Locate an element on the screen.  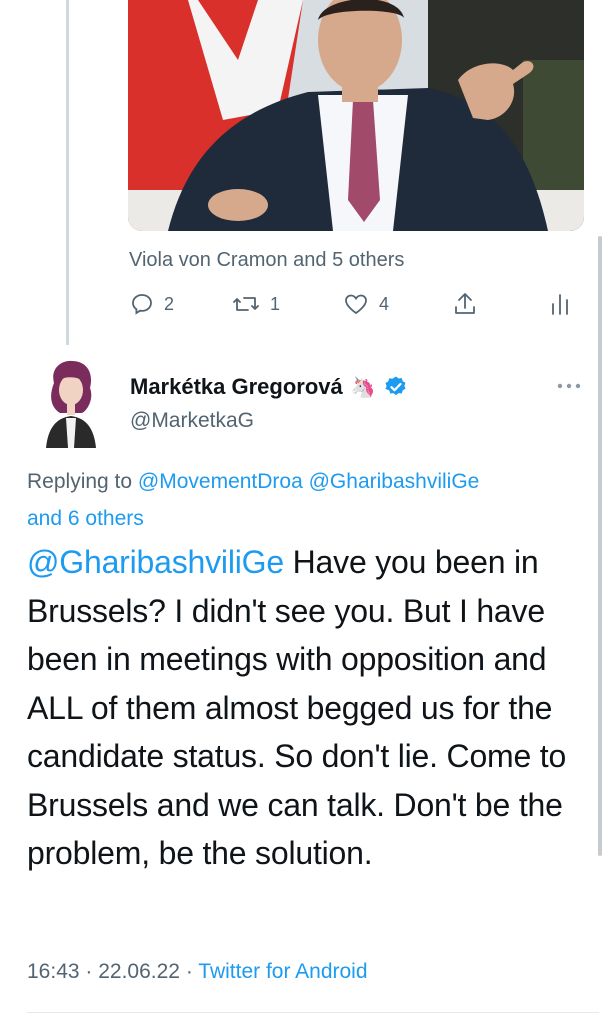
like-button: 4 is located at coordinates (366, 304).